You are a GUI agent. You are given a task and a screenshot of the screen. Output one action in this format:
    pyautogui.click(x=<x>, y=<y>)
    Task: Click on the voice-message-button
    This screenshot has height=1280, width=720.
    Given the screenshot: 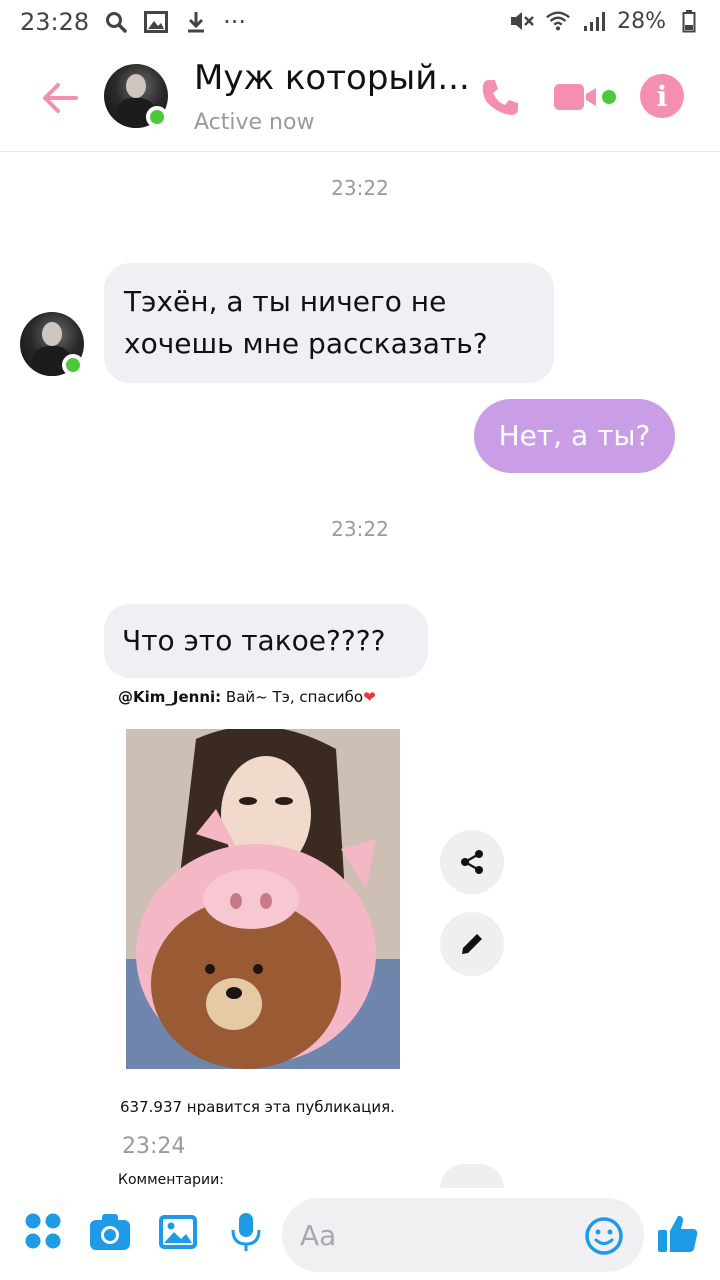 What is the action you would take?
    pyautogui.click(x=246, y=1232)
    